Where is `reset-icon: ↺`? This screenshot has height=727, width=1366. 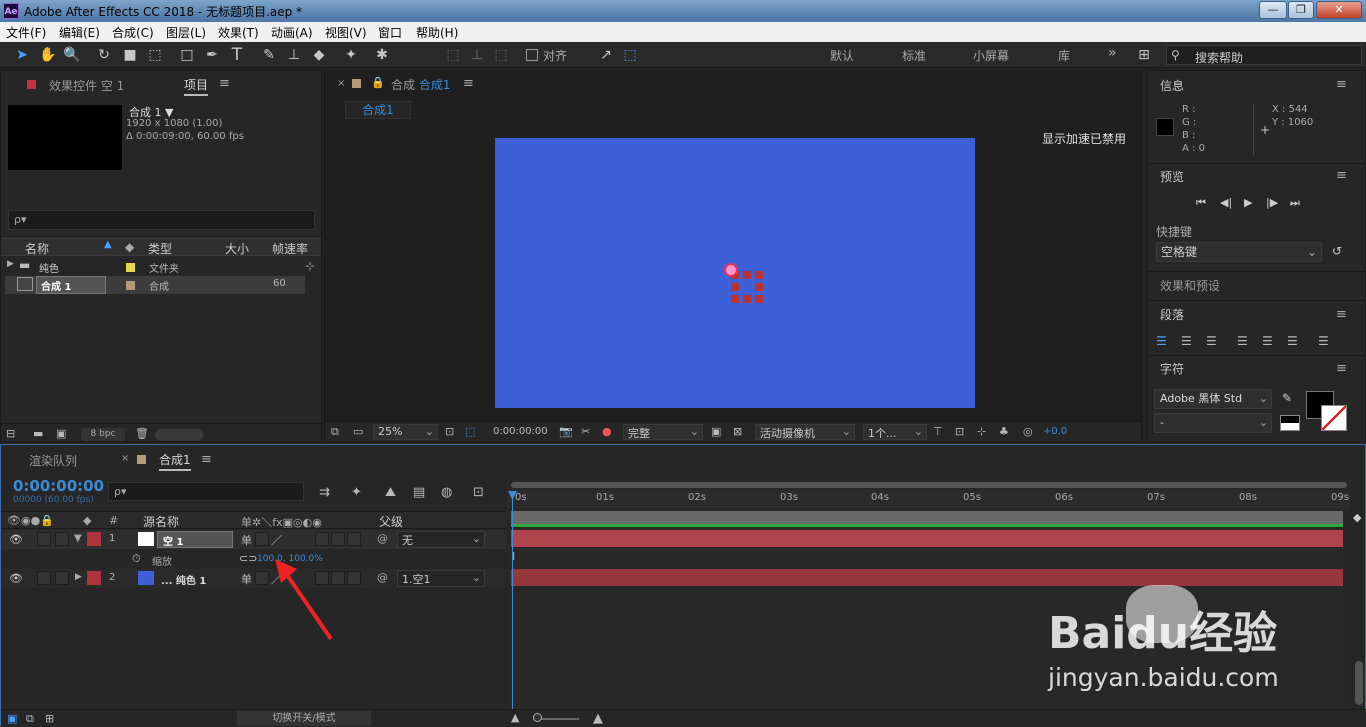
reset-icon: ↺ is located at coordinates (1337, 251).